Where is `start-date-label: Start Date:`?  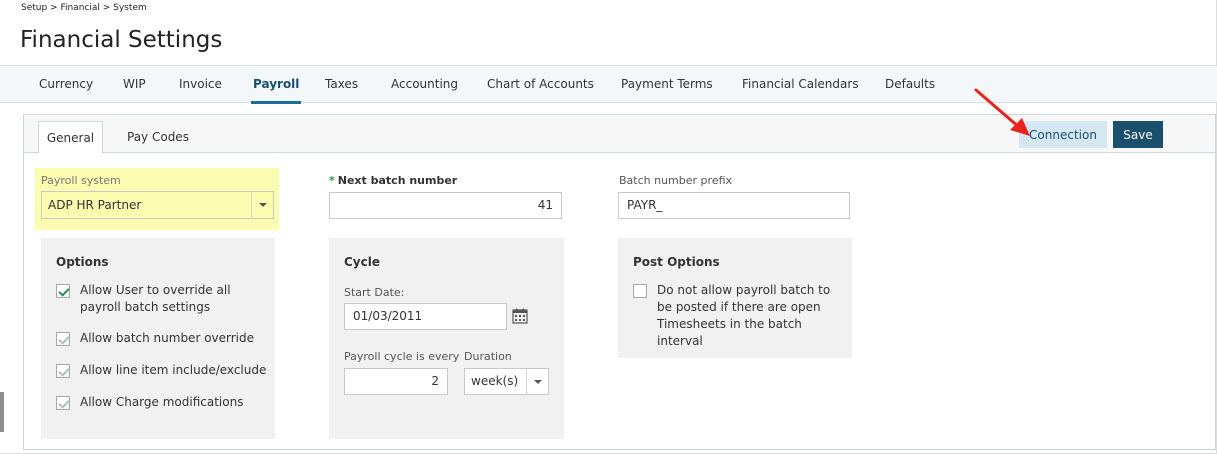
start-date-label: Start Date: is located at coordinates (374, 292).